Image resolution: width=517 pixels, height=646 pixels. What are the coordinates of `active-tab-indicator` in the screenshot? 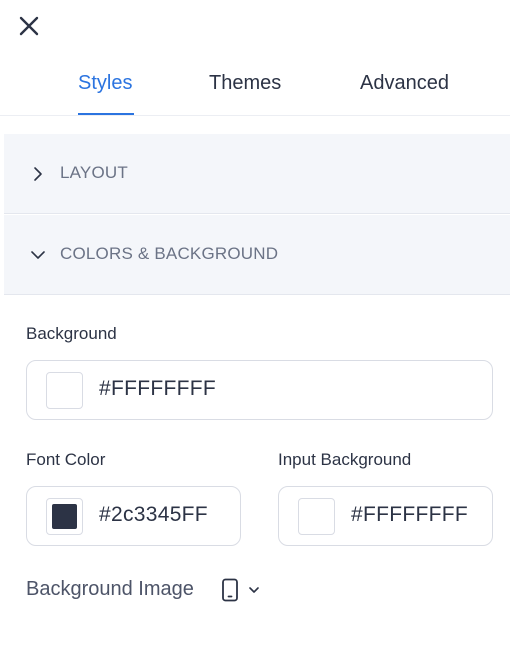 It's located at (106, 114).